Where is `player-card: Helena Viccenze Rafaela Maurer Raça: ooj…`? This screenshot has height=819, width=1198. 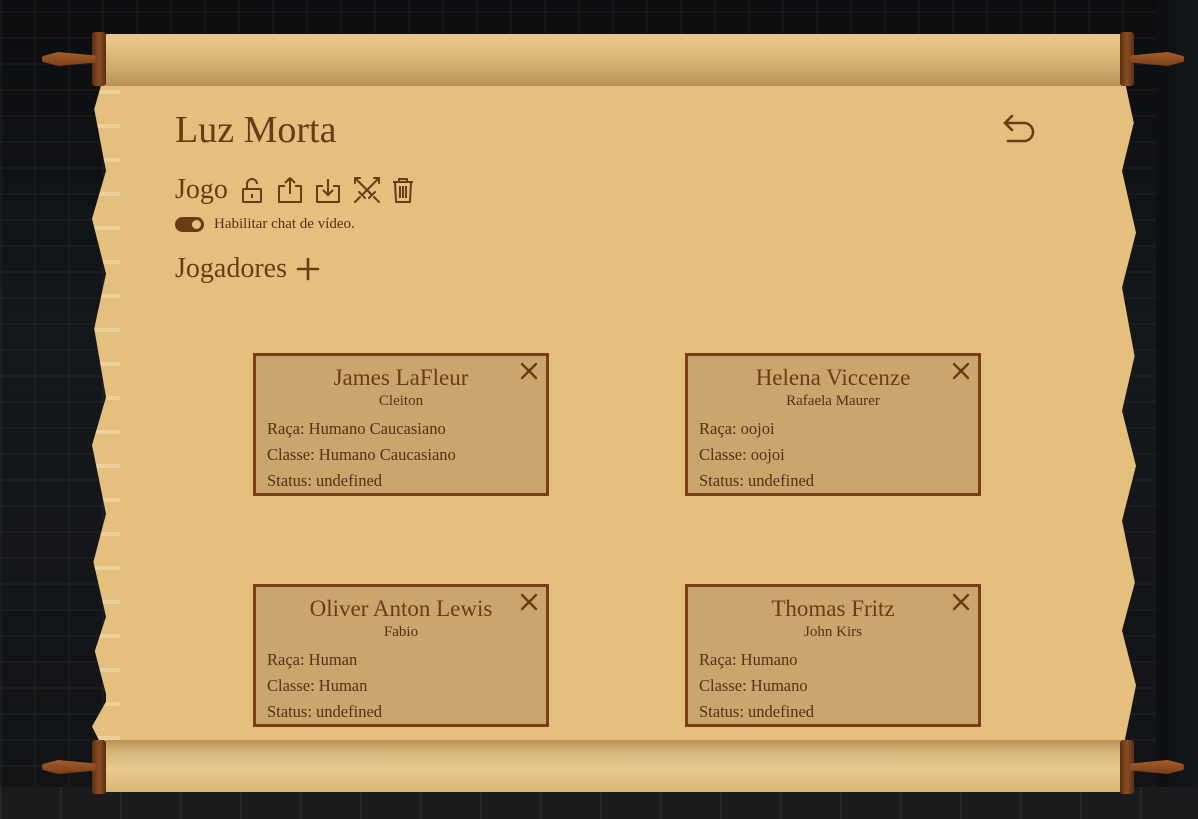 player-card: Helena Viccenze Rafaela Maurer Raça: ooj… is located at coordinates (833, 424).